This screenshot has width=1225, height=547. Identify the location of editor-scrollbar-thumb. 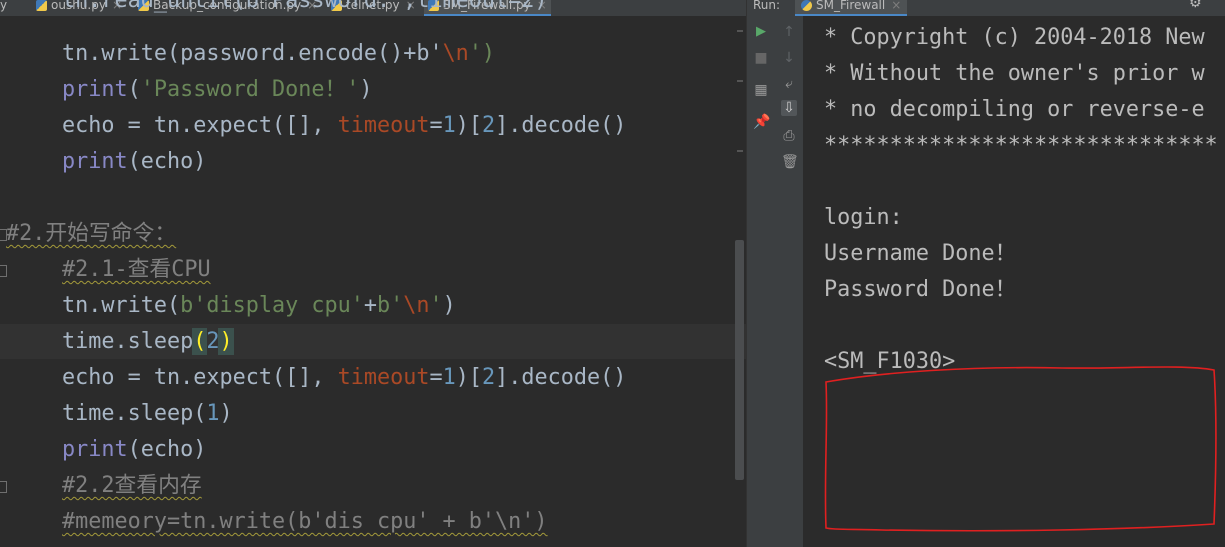
(739, 360).